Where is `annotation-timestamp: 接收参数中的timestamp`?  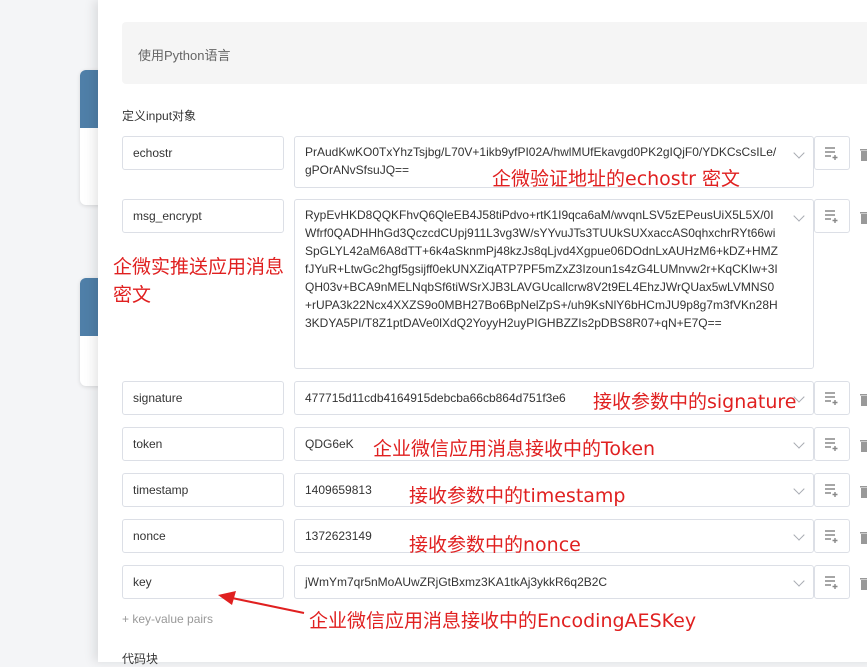
annotation-timestamp: 接收参数中的timestamp is located at coordinates (517, 496).